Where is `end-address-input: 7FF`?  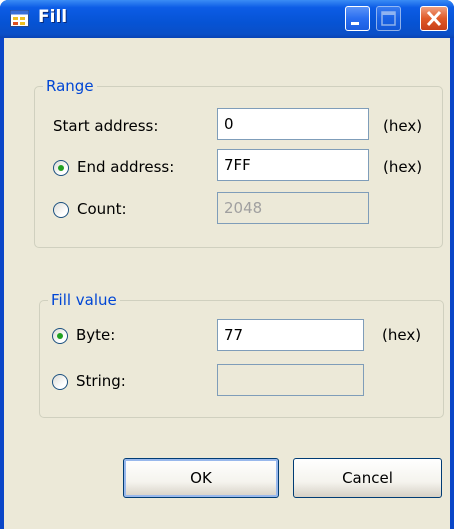 end-address-input: 7FF is located at coordinates (293, 165).